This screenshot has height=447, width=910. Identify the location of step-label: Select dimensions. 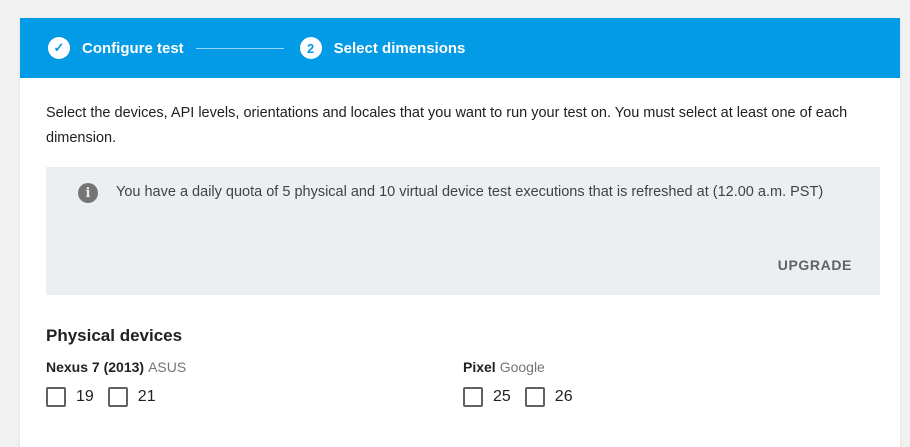
(399, 48).